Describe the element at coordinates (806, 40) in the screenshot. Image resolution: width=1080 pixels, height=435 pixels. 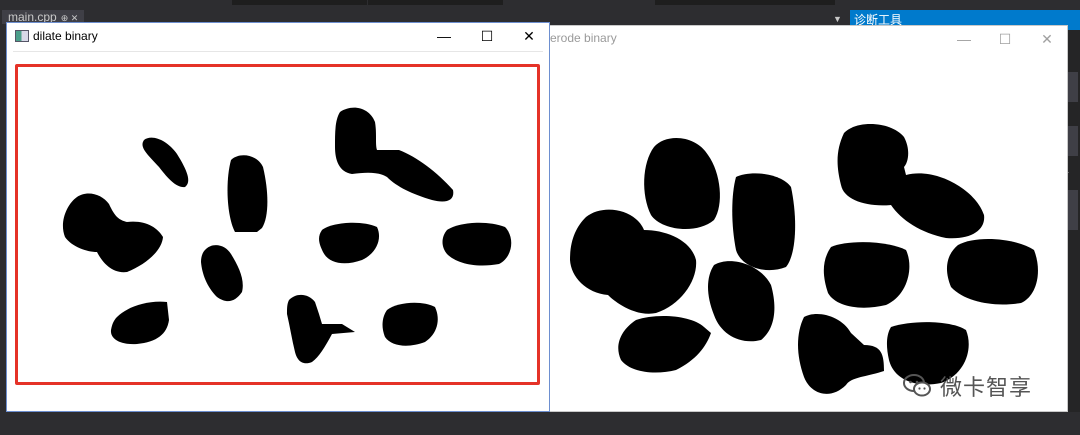
I see `window-titlebar: erode binary — ☐ ✕` at that location.